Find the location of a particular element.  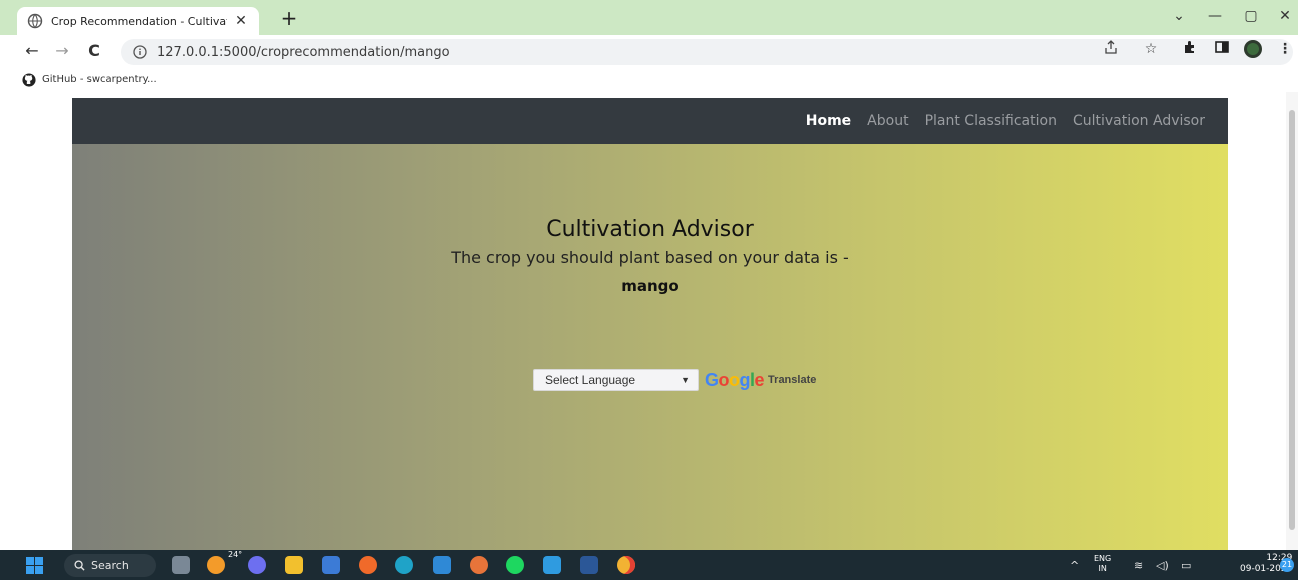

search-icon is located at coordinates (79, 565).